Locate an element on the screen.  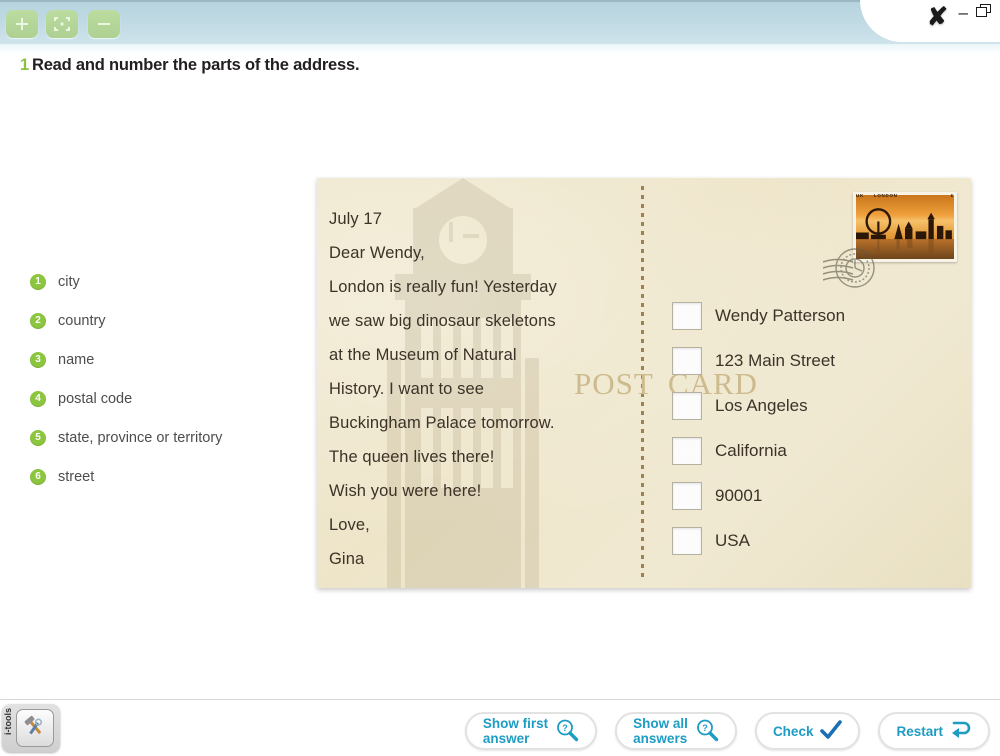
address-text: USA is located at coordinates (732, 540).